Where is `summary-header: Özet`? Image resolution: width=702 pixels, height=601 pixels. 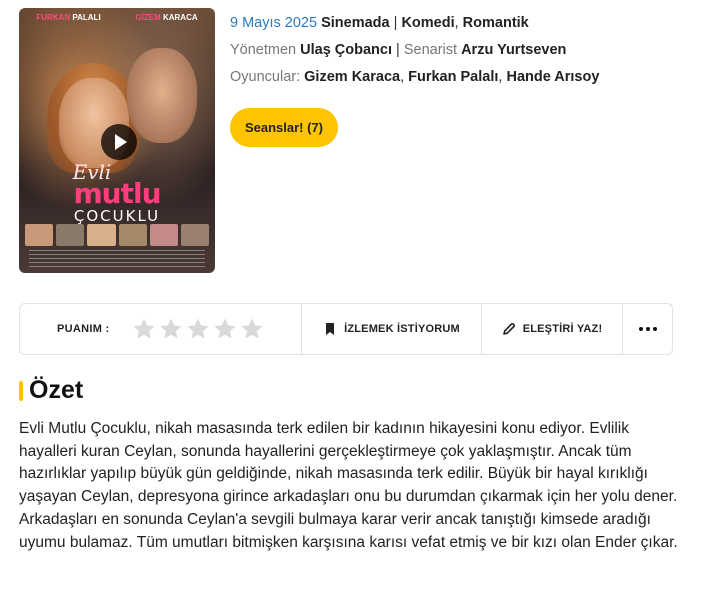 summary-header: Özet is located at coordinates (51, 390).